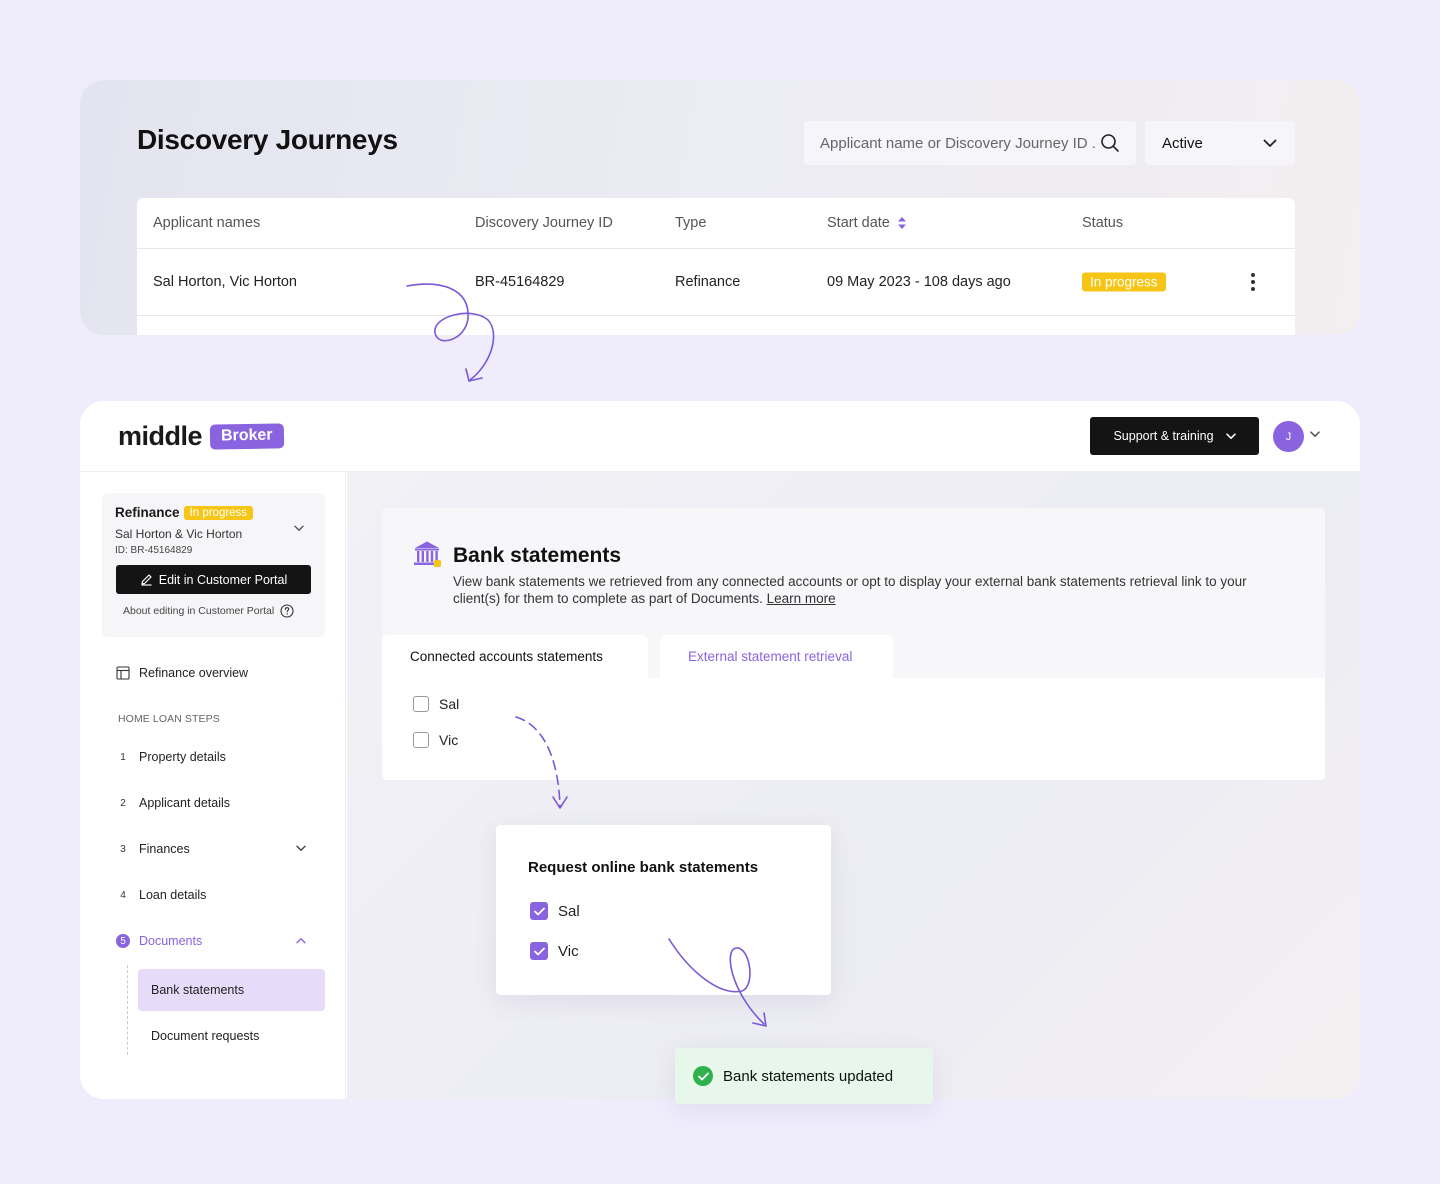 Image resolution: width=1440 pixels, height=1184 pixels. What do you see at coordinates (223, 579) in the screenshot?
I see `edit-button-label: Edit in Customer Portal` at bounding box center [223, 579].